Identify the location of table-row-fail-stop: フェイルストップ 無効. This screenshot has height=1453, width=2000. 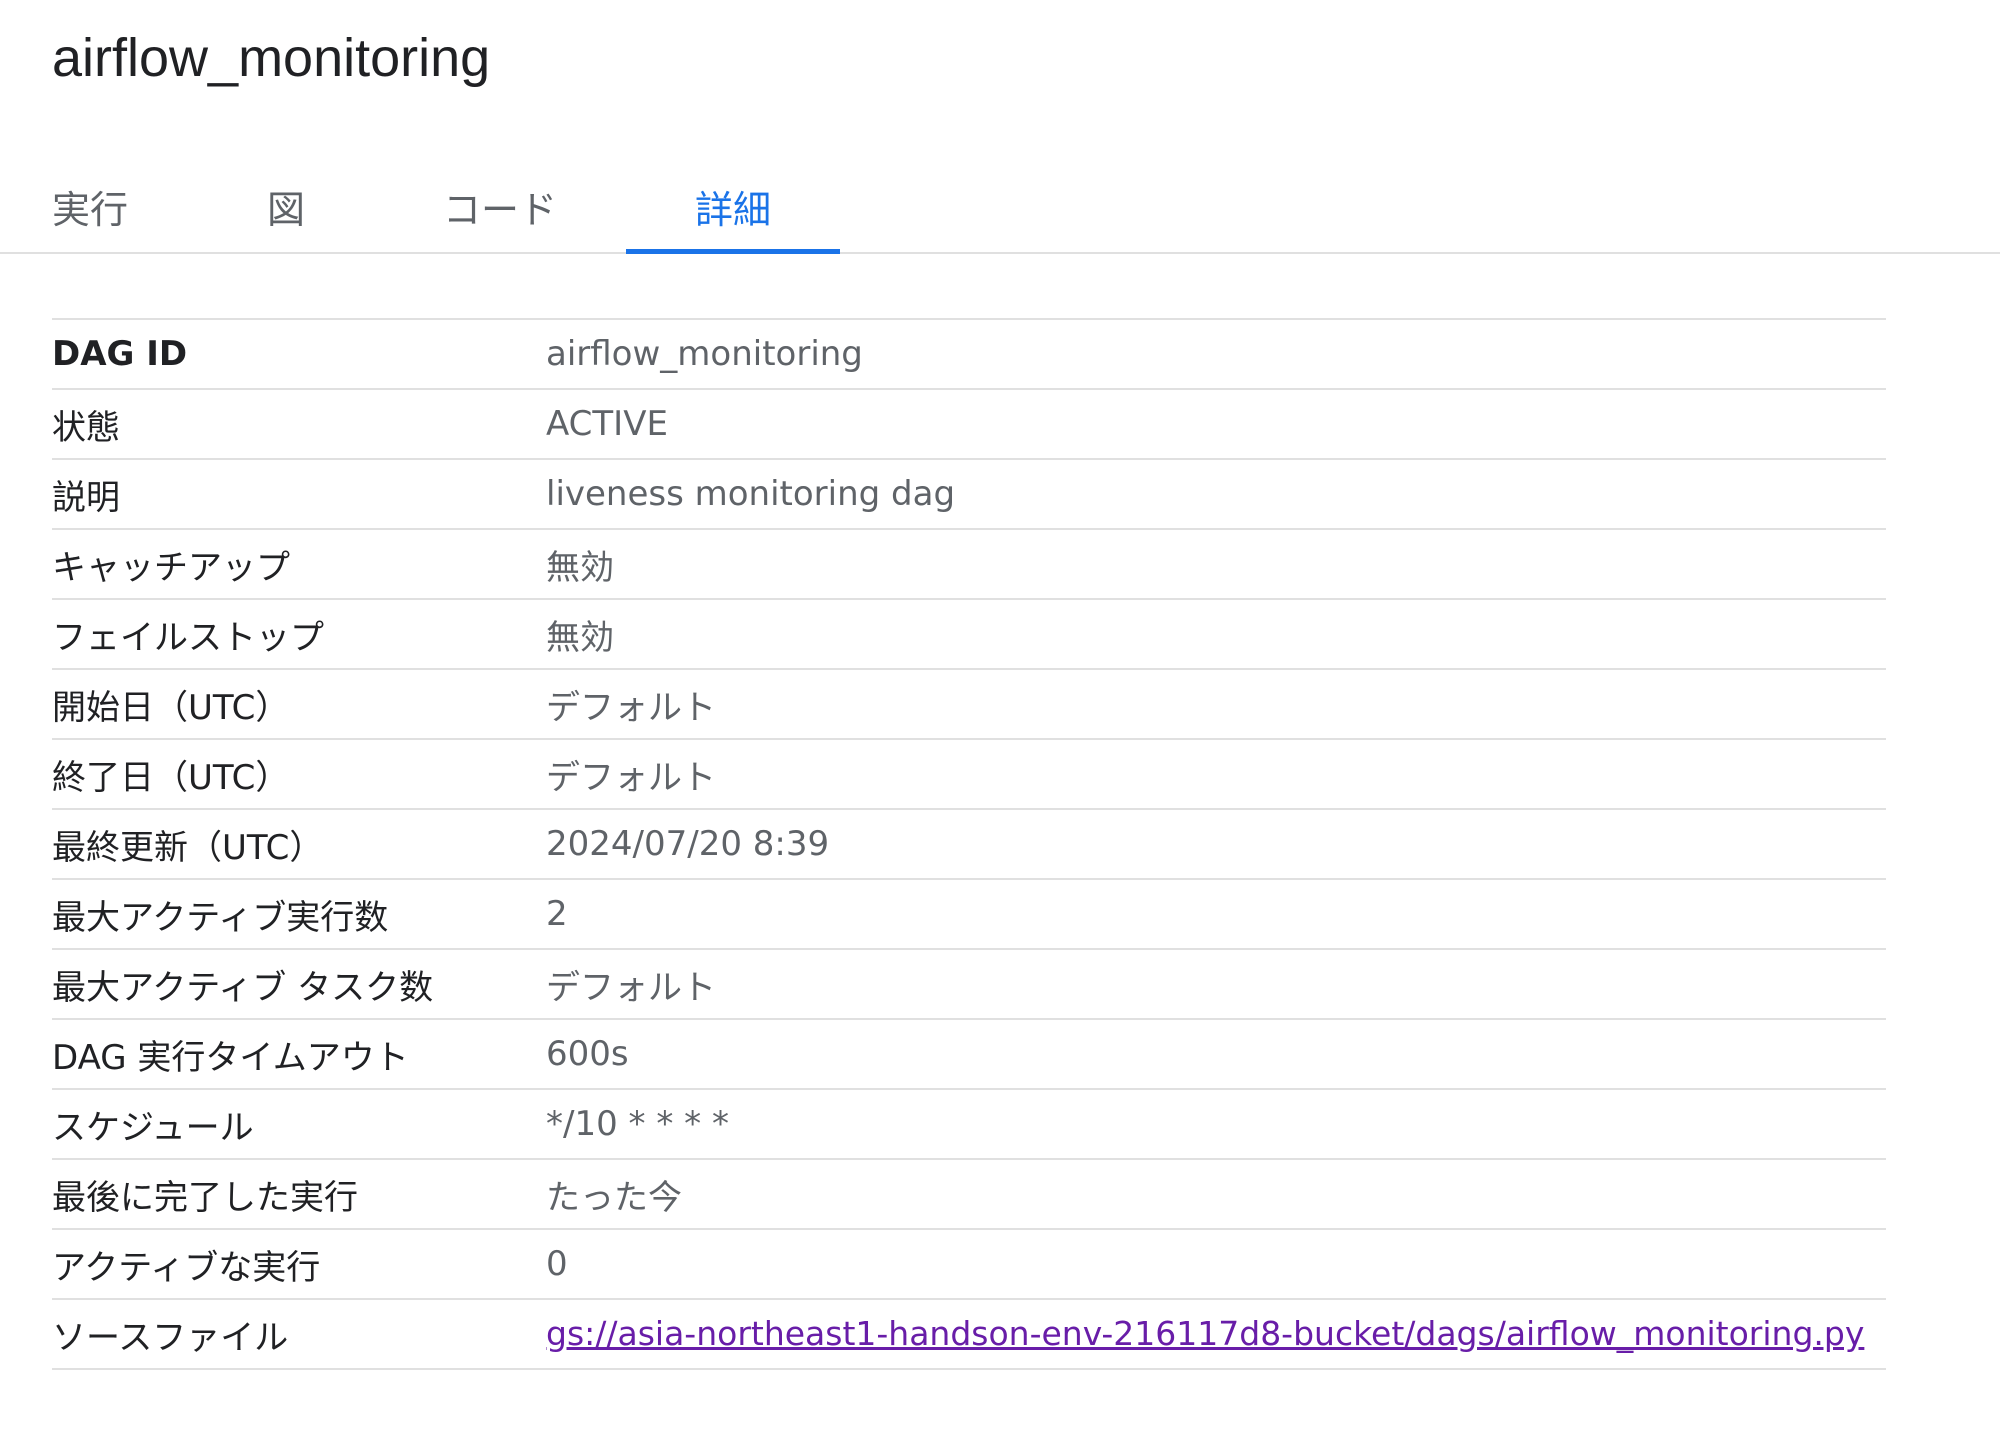
(969, 634).